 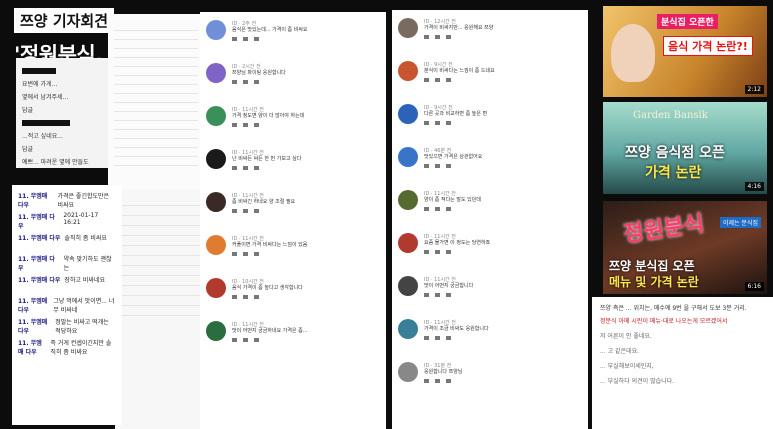 What do you see at coordinates (306, 23) in the screenshot?
I see `comment-author: ID · 2주 전` at bounding box center [306, 23].